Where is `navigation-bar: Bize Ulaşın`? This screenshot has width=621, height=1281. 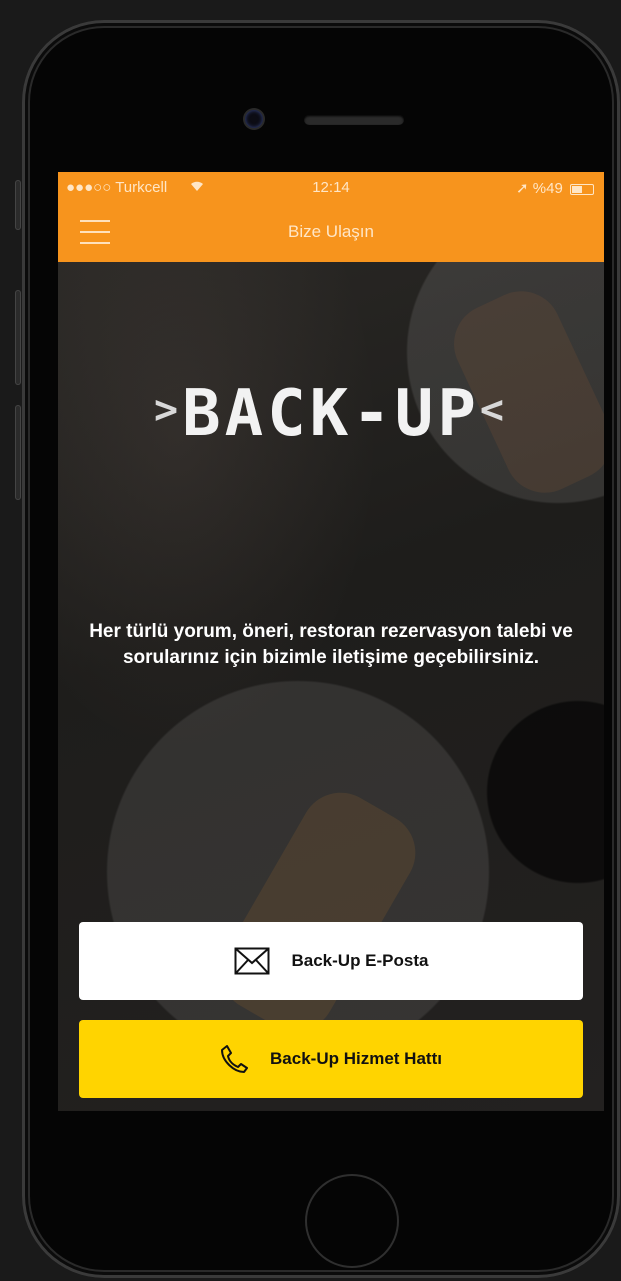
navigation-bar: Bize Ulaşın is located at coordinates (331, 232).